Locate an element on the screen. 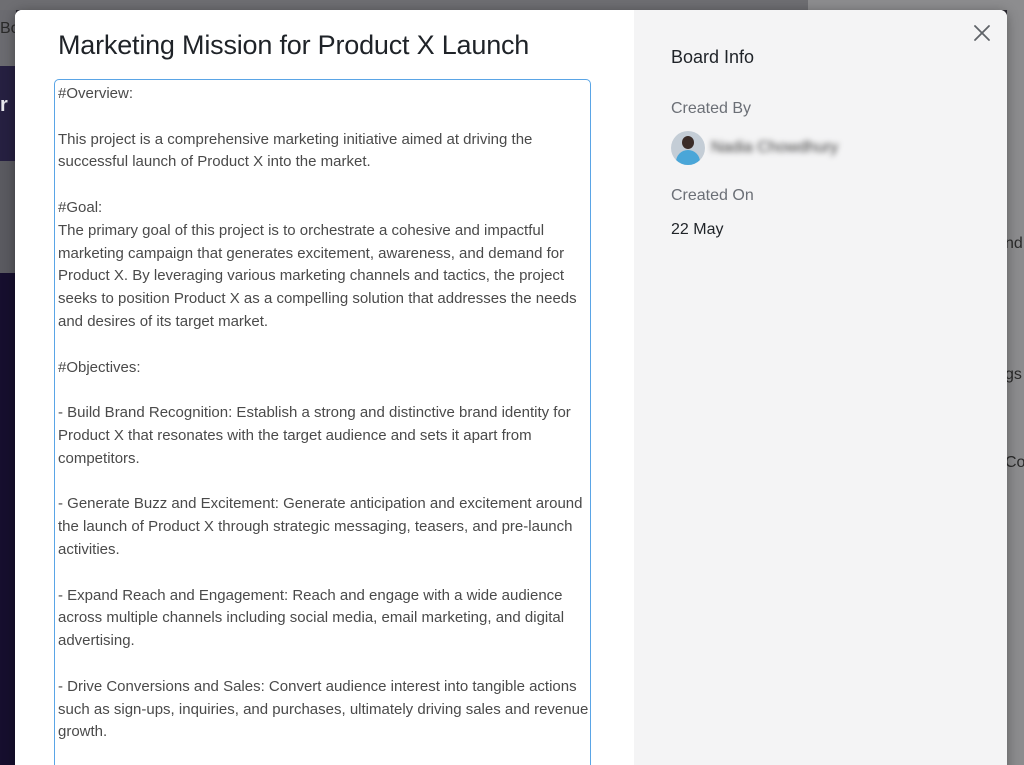  creator: Nadia Chowdhury is located at coordinates (754, 148).